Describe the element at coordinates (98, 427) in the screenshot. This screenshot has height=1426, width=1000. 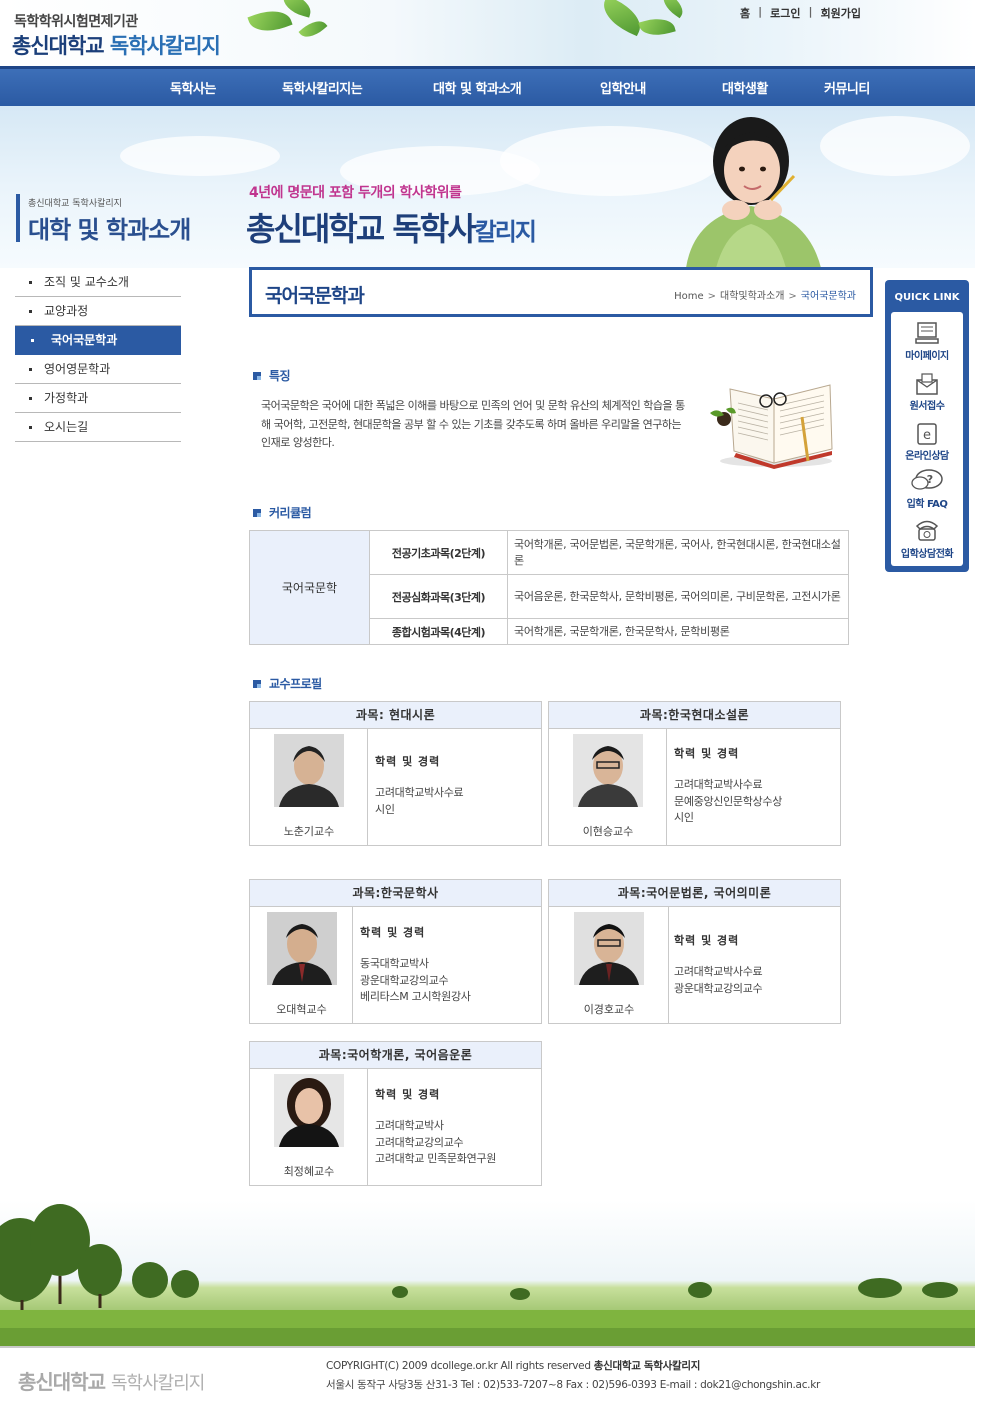
I see `side-item-directions: 오시는길` at that location.